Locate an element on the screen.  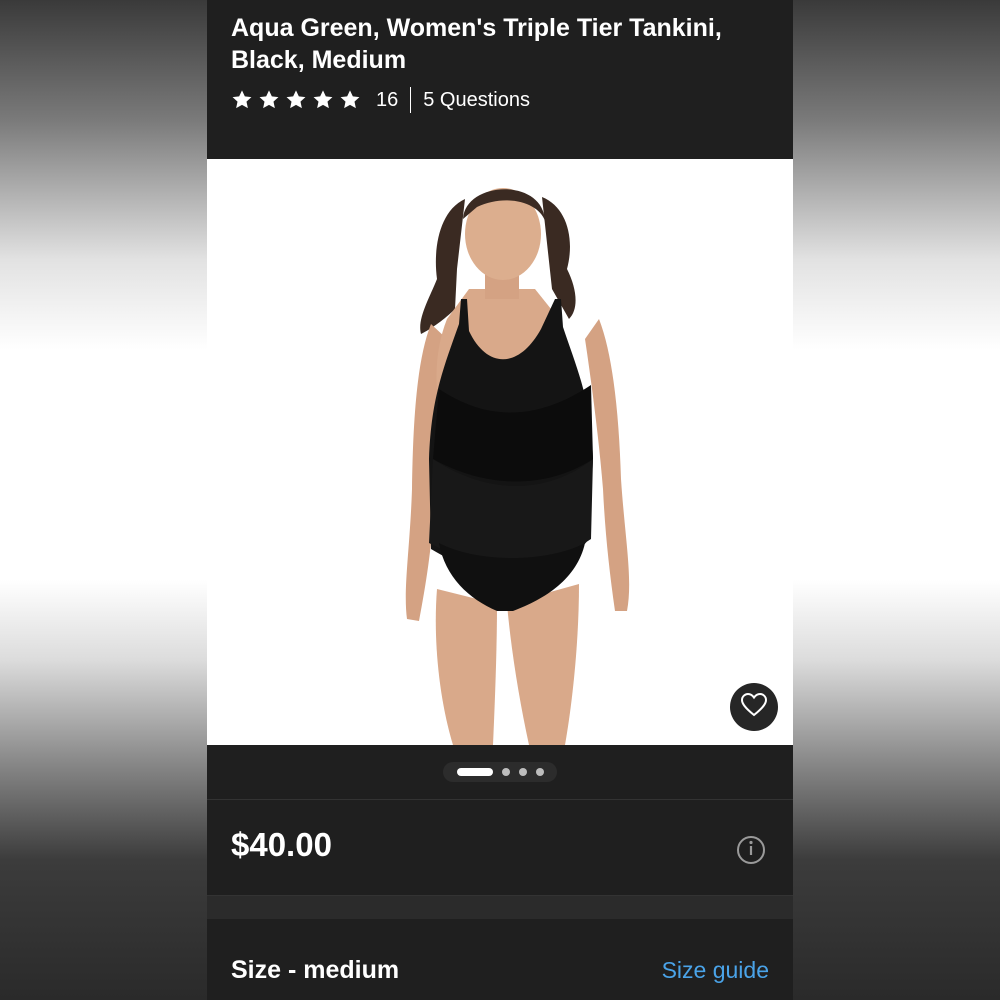
info-icon is located at coordinates (751, 850).